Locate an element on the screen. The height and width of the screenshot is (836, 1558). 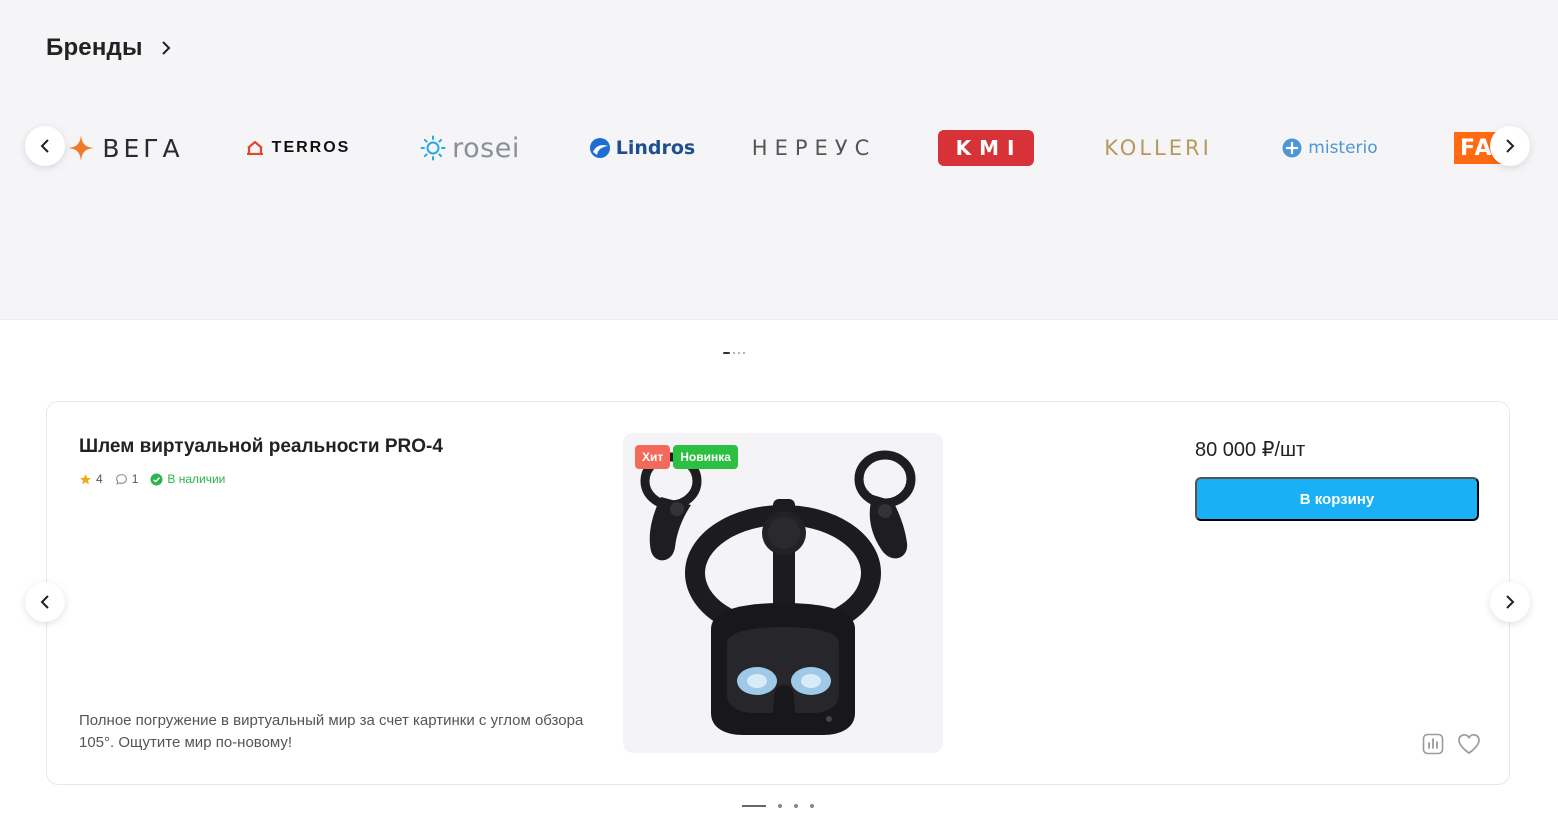
badge-hit: Хит is located at coordinates (653, 457).